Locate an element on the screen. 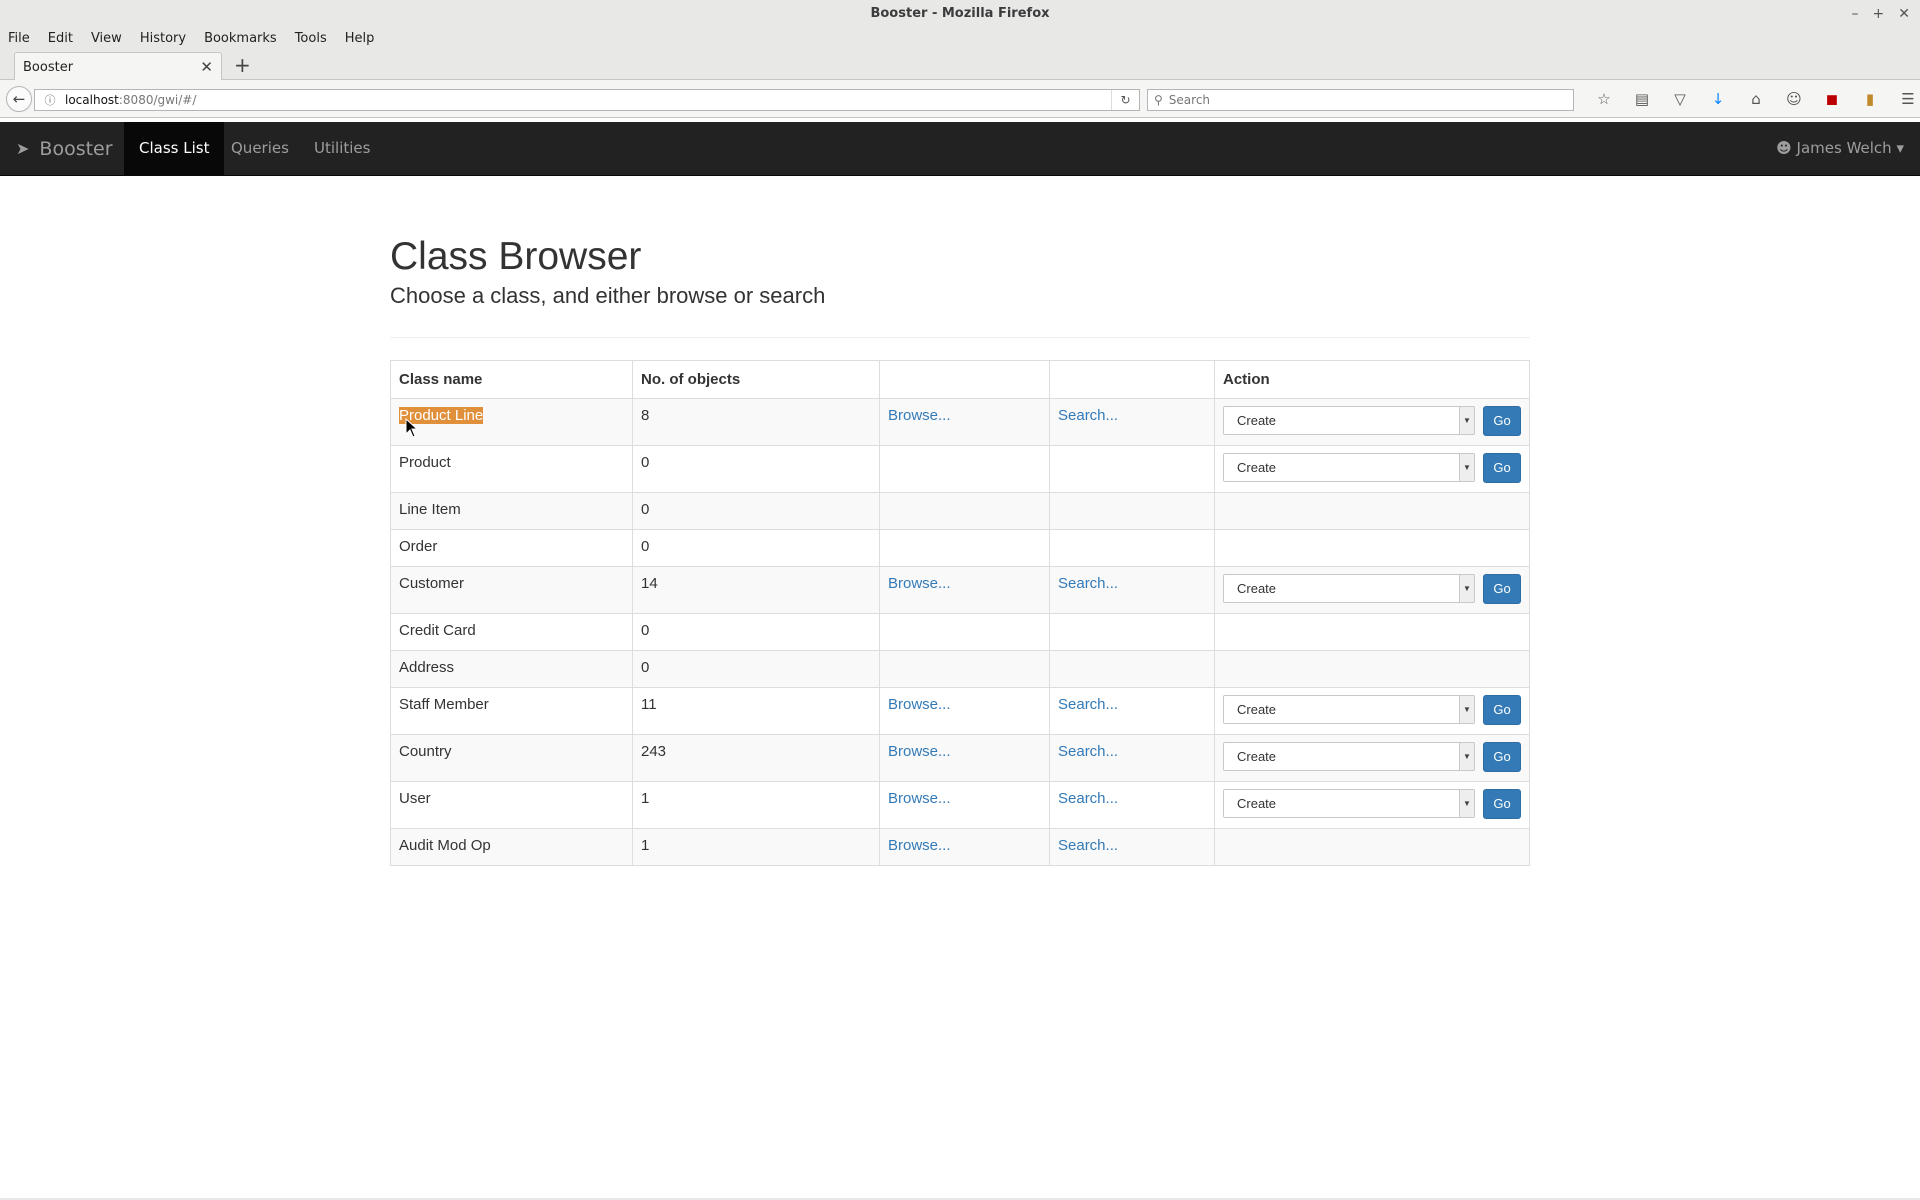  menu-view: View is located at coordinates (106, 38).